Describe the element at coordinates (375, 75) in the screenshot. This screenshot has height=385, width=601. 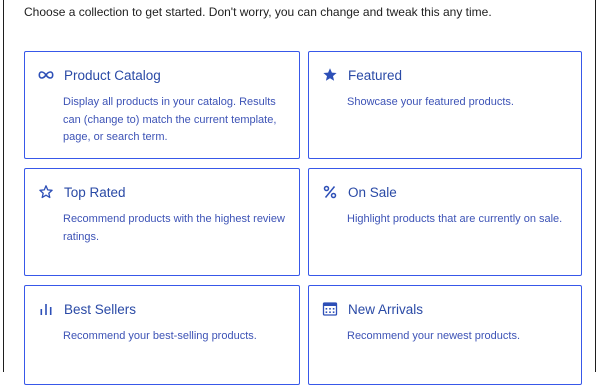
I see `card-title: Featured` at that location.